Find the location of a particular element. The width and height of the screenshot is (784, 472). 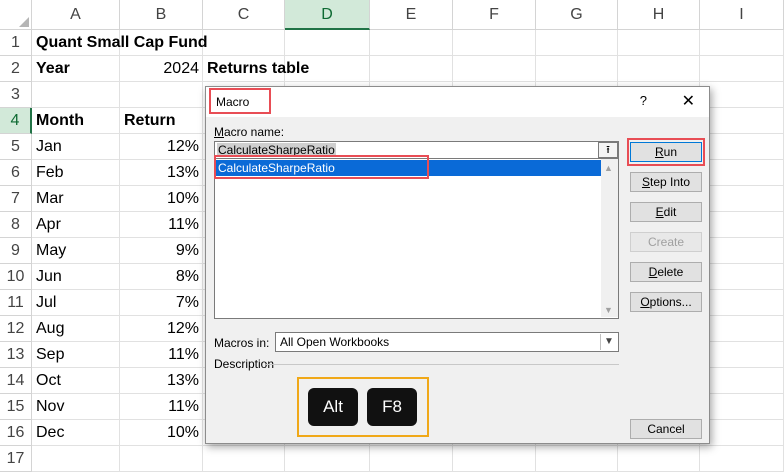

cell-i6 is located at coordinates (742, 173).